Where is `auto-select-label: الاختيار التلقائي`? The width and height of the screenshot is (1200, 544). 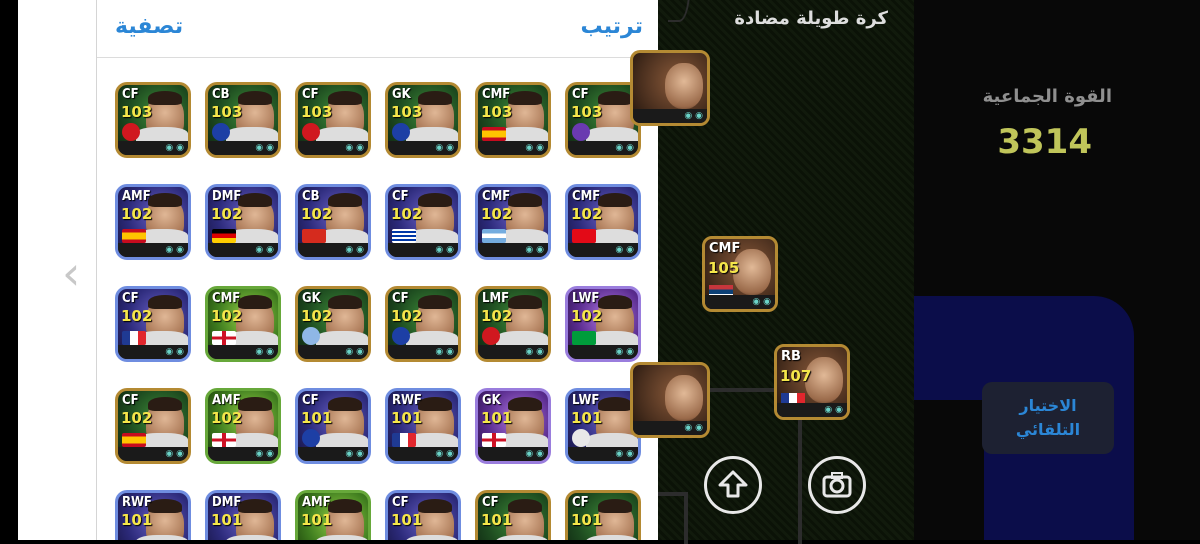
auto-select-label: الاختيار التلقائي is located at coordinates (1048, 418).